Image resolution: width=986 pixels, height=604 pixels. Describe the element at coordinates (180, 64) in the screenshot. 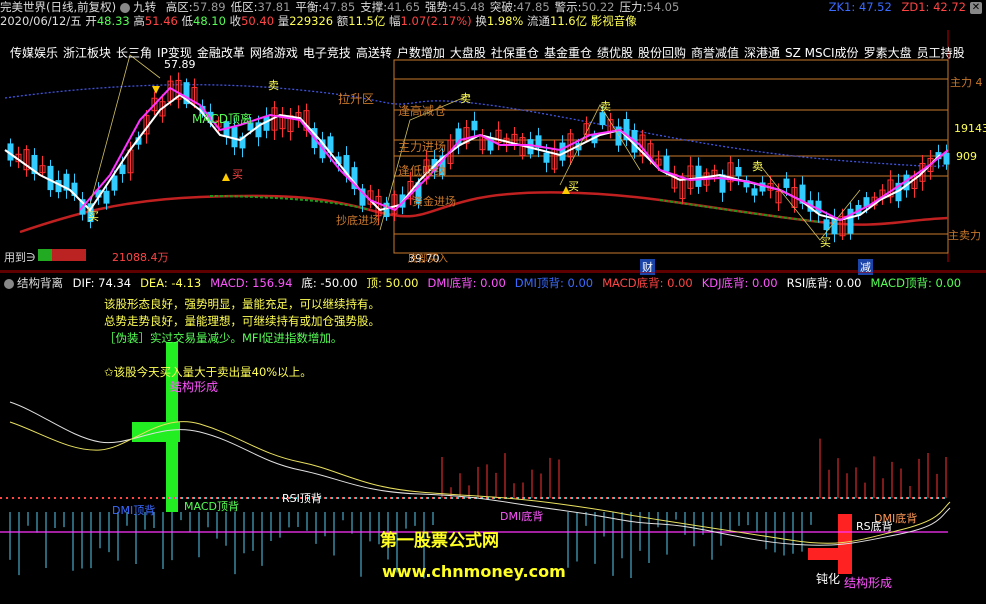

I see `price-high-label: 57.89` at that location.